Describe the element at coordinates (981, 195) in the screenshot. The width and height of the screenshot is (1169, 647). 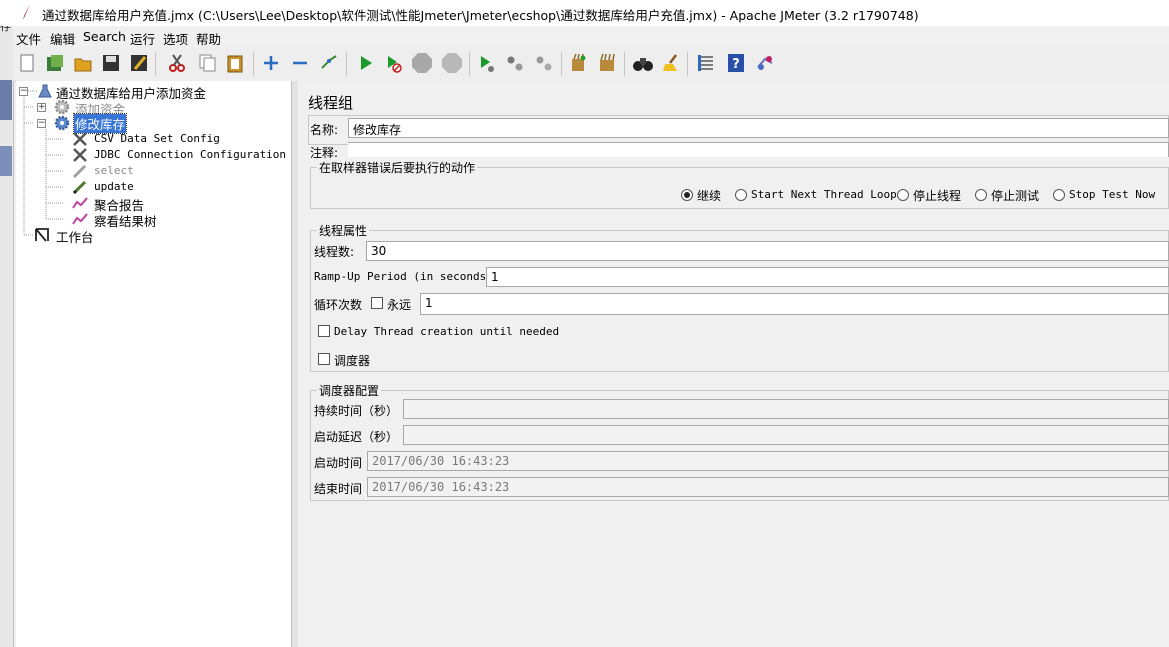
I see `radio-stop-test` at that location.